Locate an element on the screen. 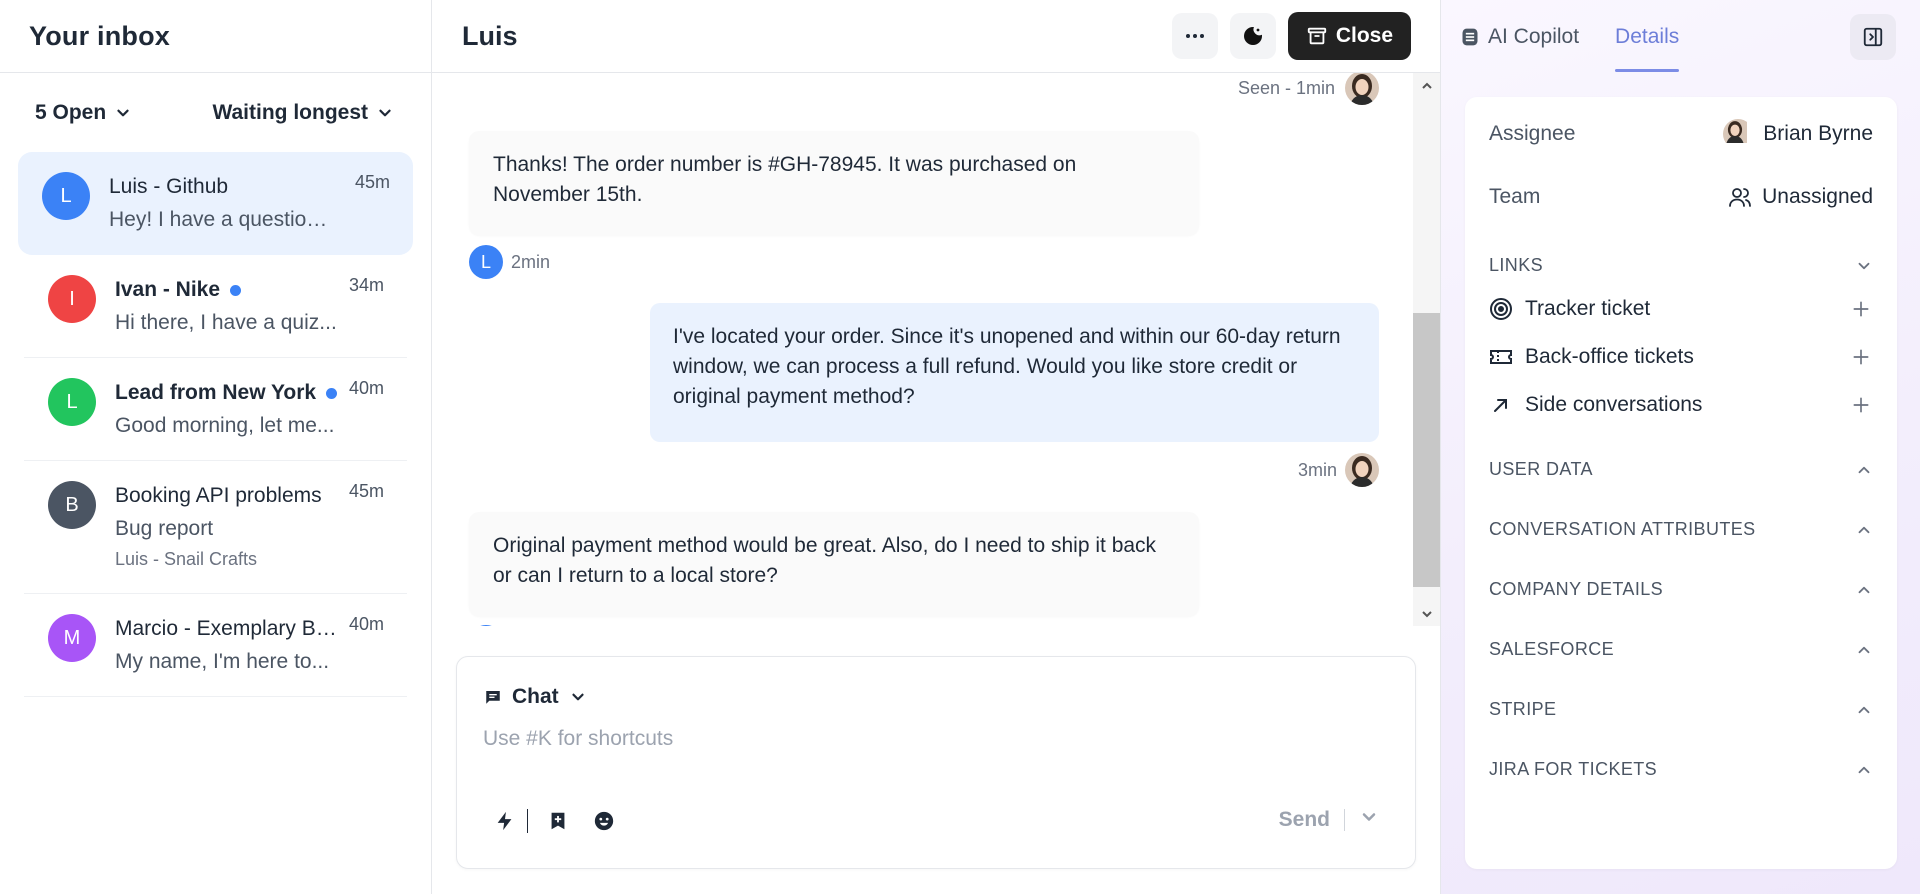 This screenshot has width=1920, height=894. close-conversation-button: Close is located at coordinates (1349, 36).